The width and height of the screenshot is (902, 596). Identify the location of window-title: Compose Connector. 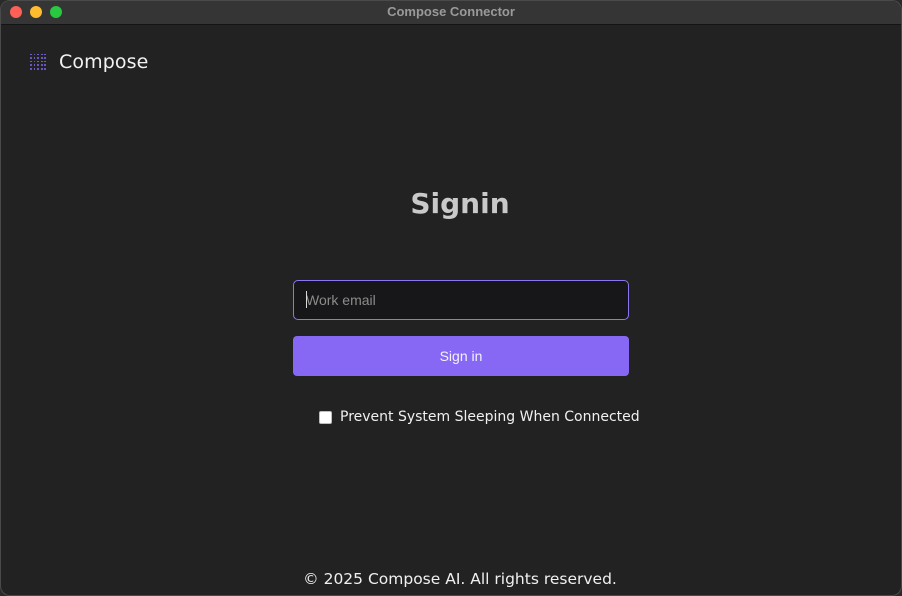
(451, 11).